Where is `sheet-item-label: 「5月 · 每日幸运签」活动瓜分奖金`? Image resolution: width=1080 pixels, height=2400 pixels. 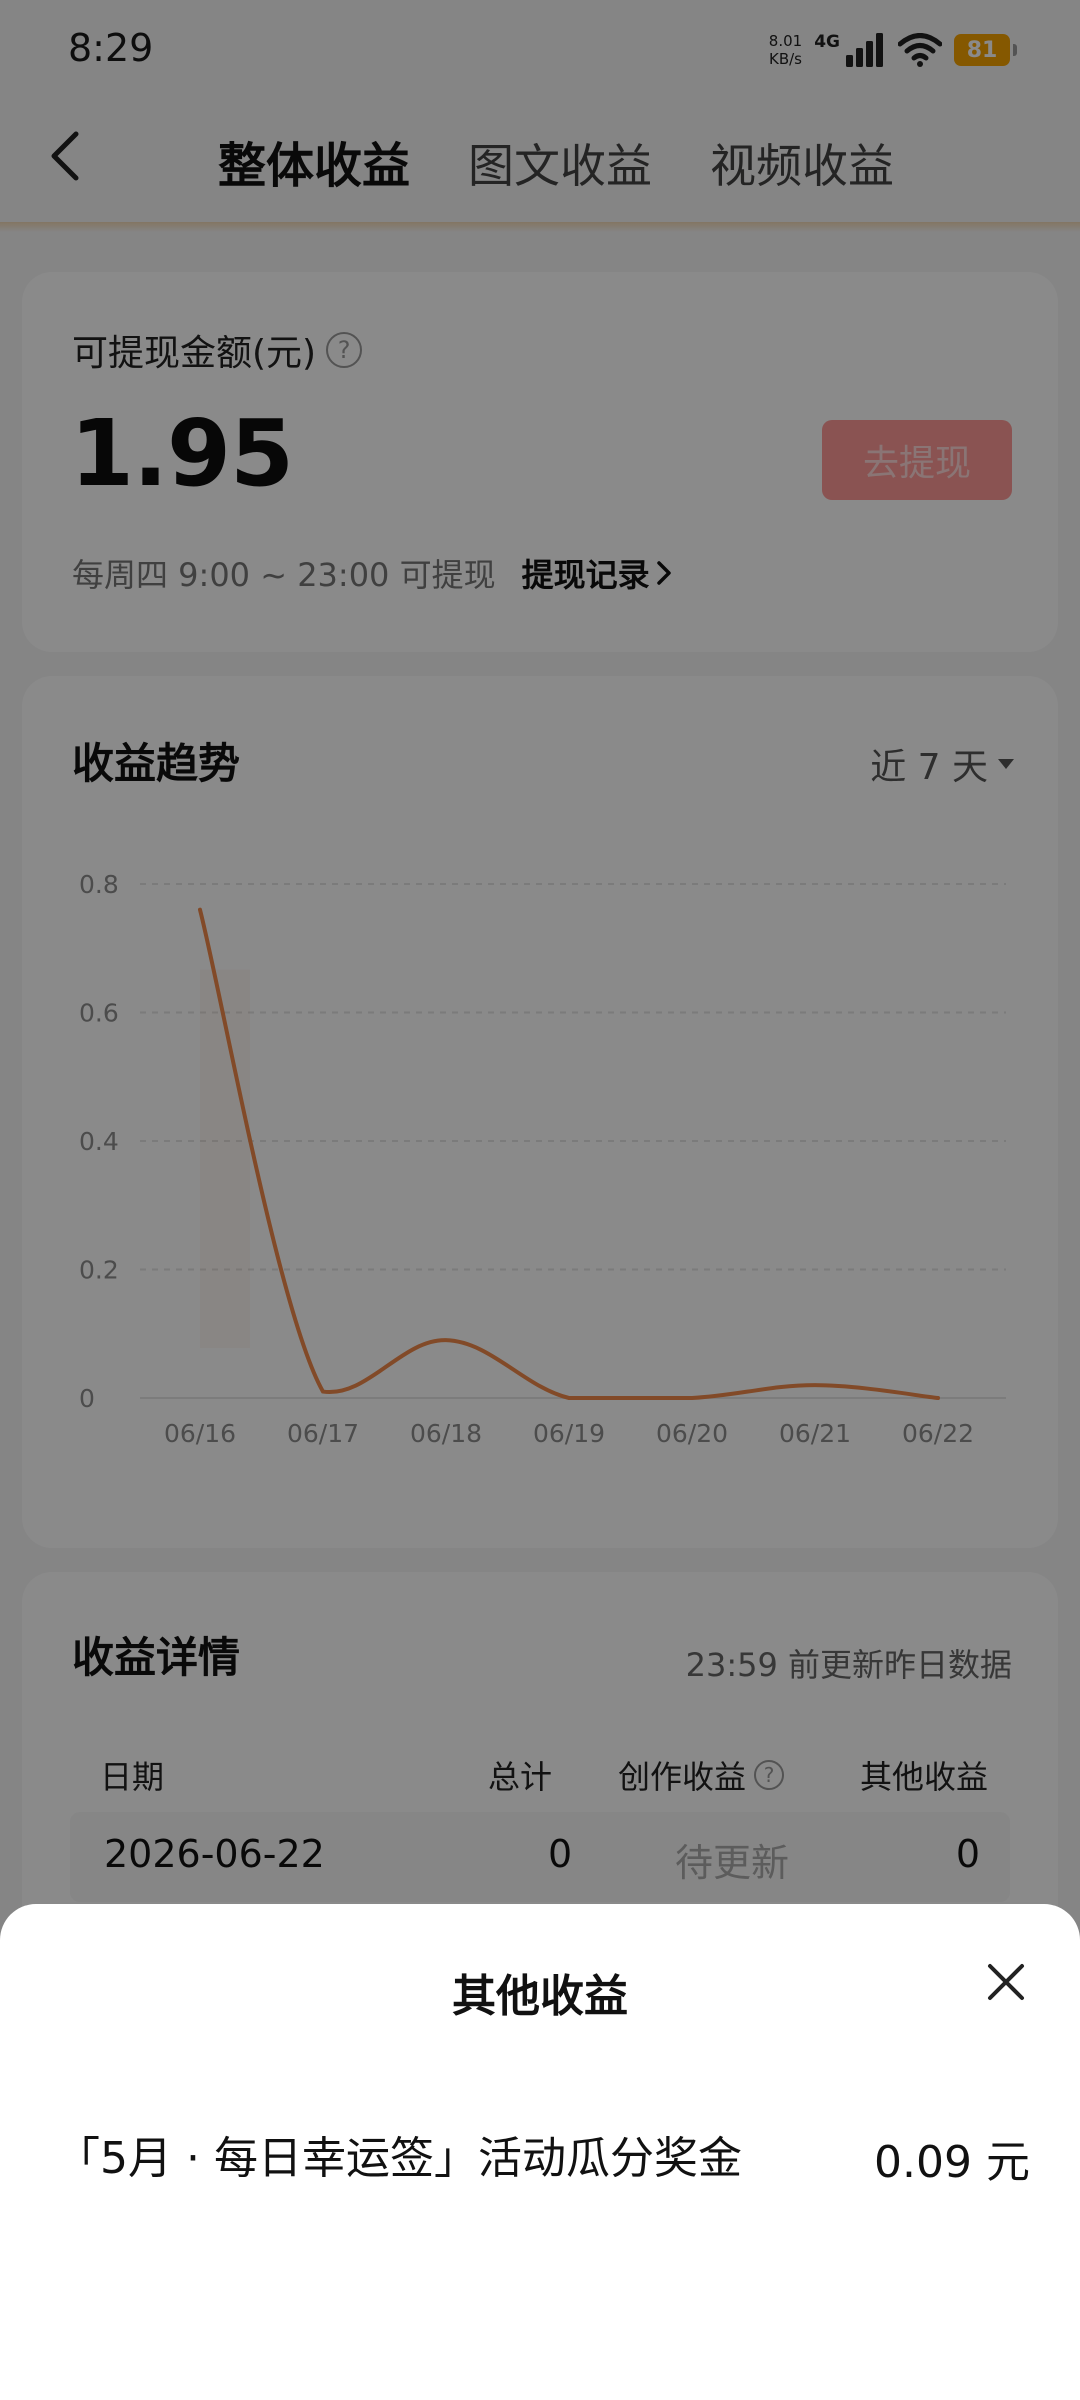
sheet-item-label: 「5月 · 每日幸运签」活动瓜分奖金 is located at coordinates (399, 2158).